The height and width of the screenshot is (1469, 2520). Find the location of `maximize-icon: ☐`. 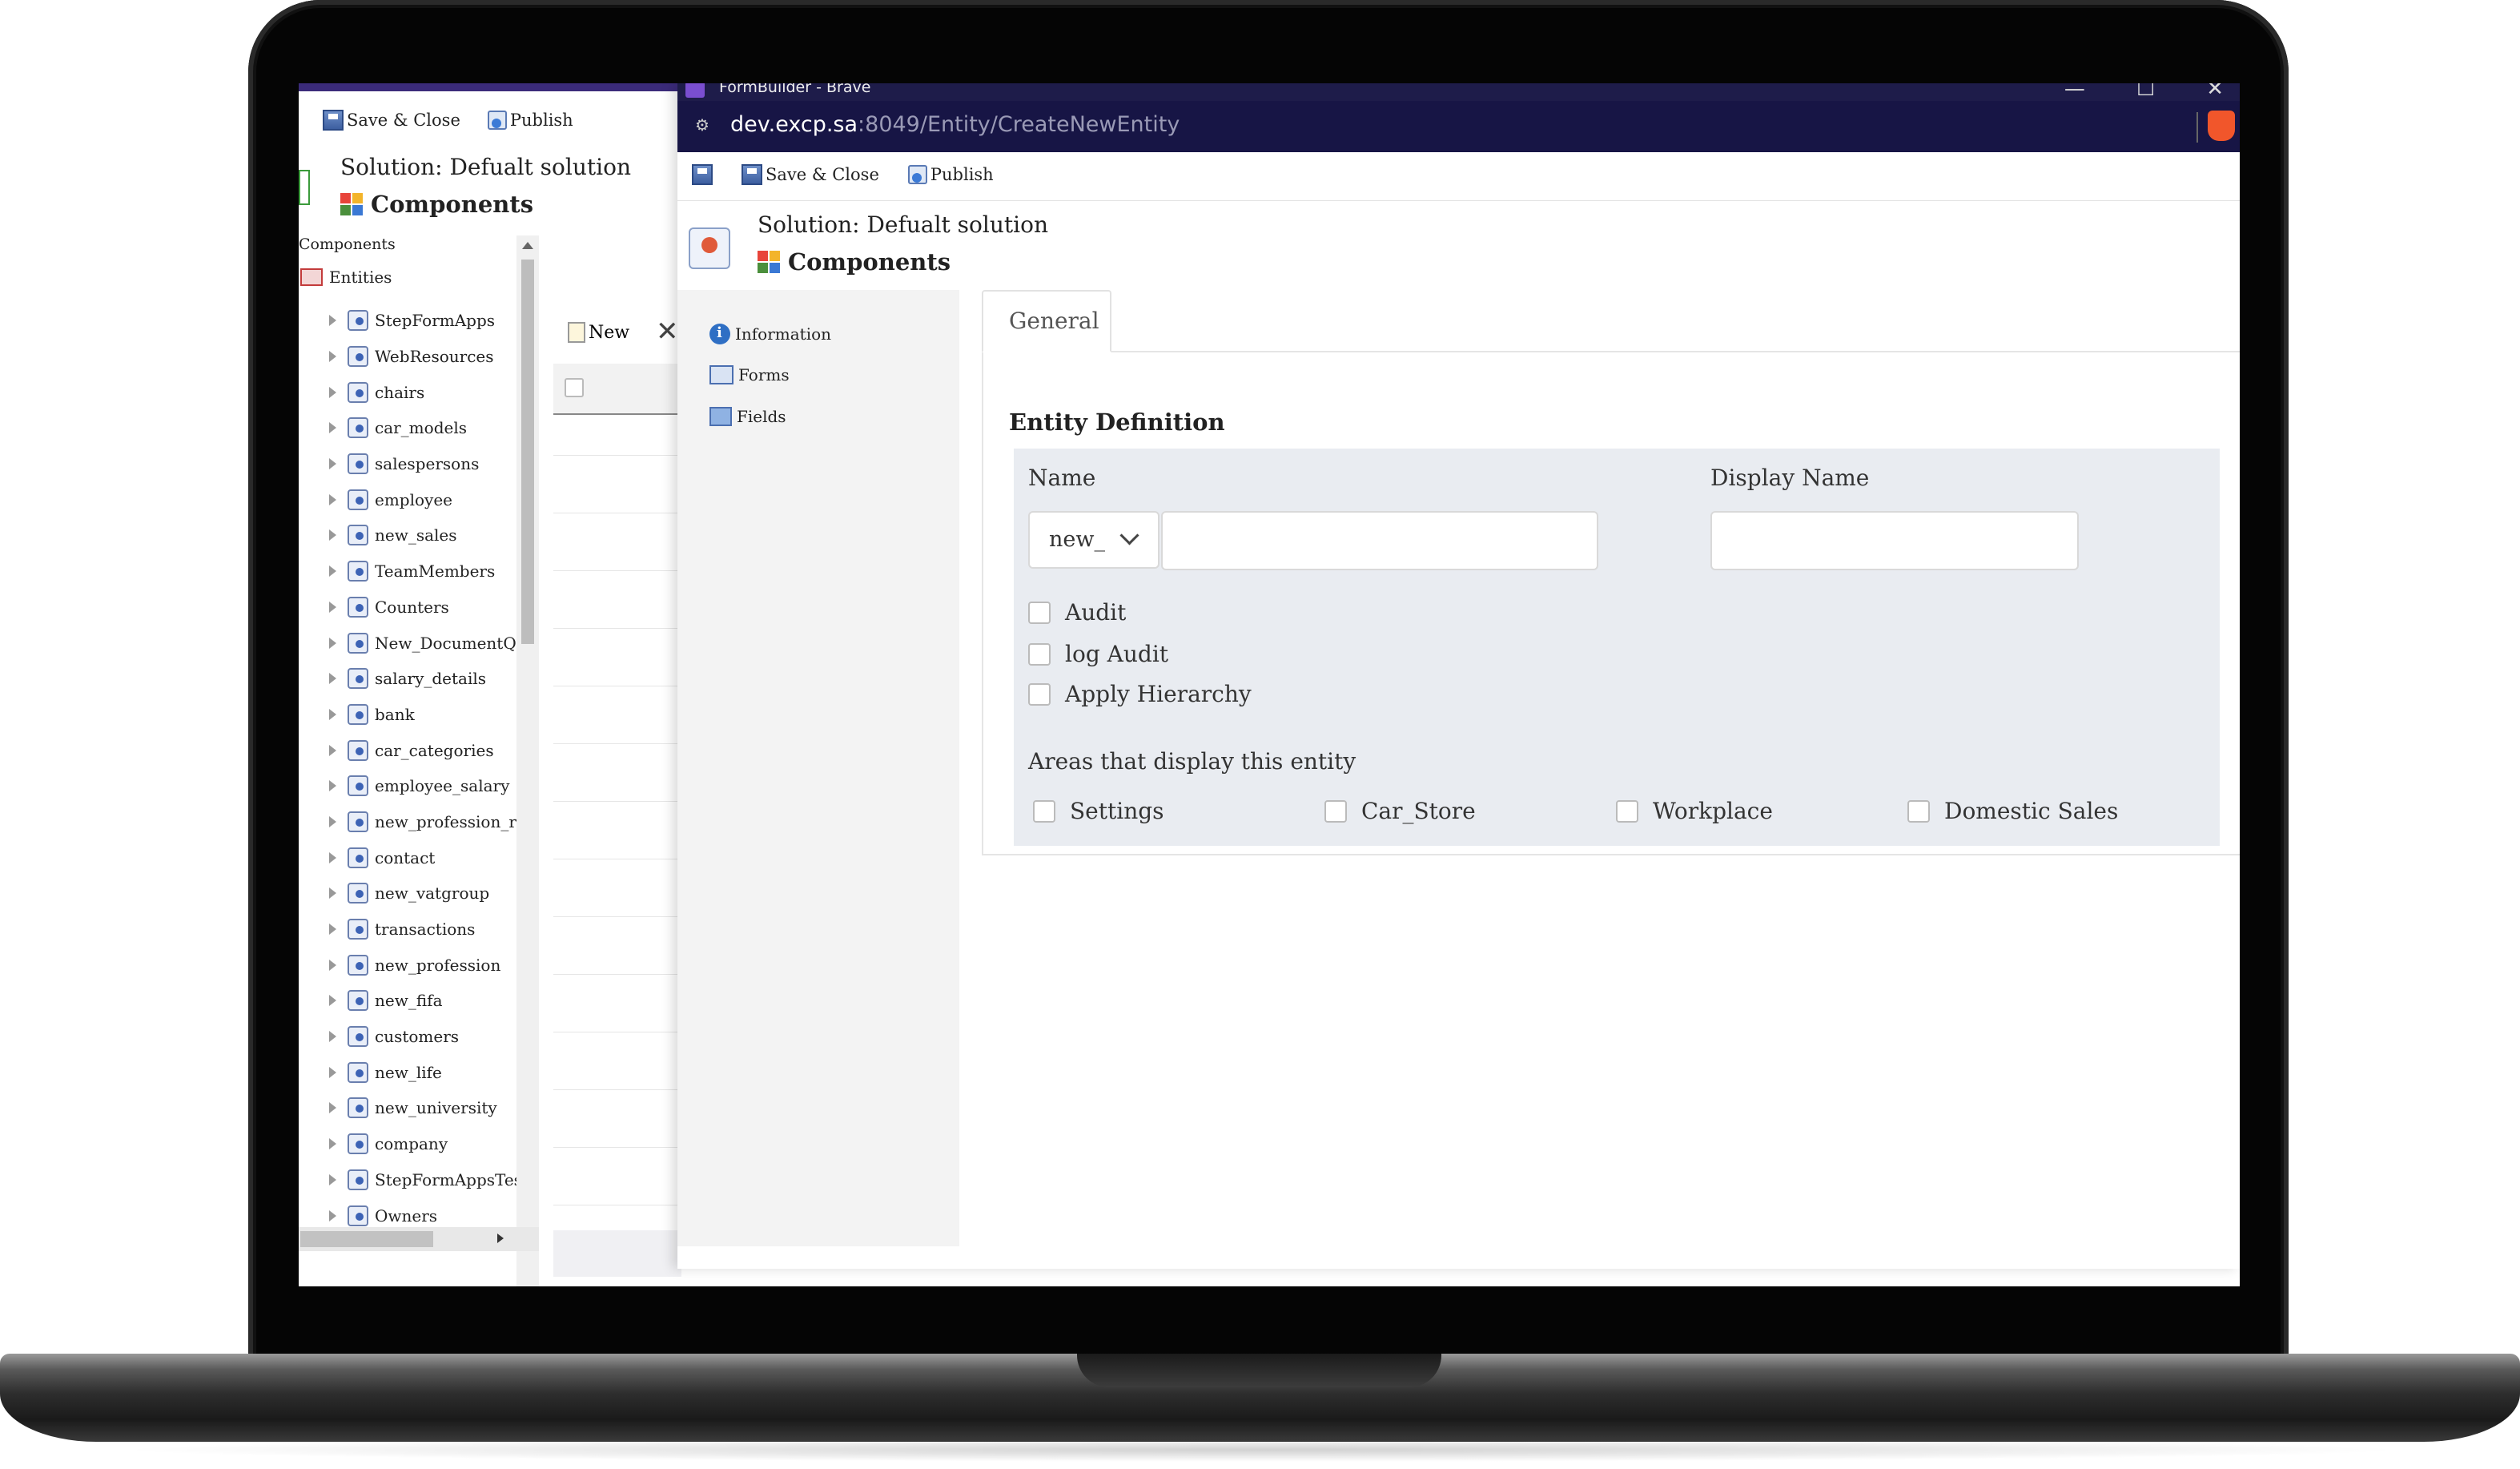

maximize-icon: ☐ is located at coordinates (2145, 92).